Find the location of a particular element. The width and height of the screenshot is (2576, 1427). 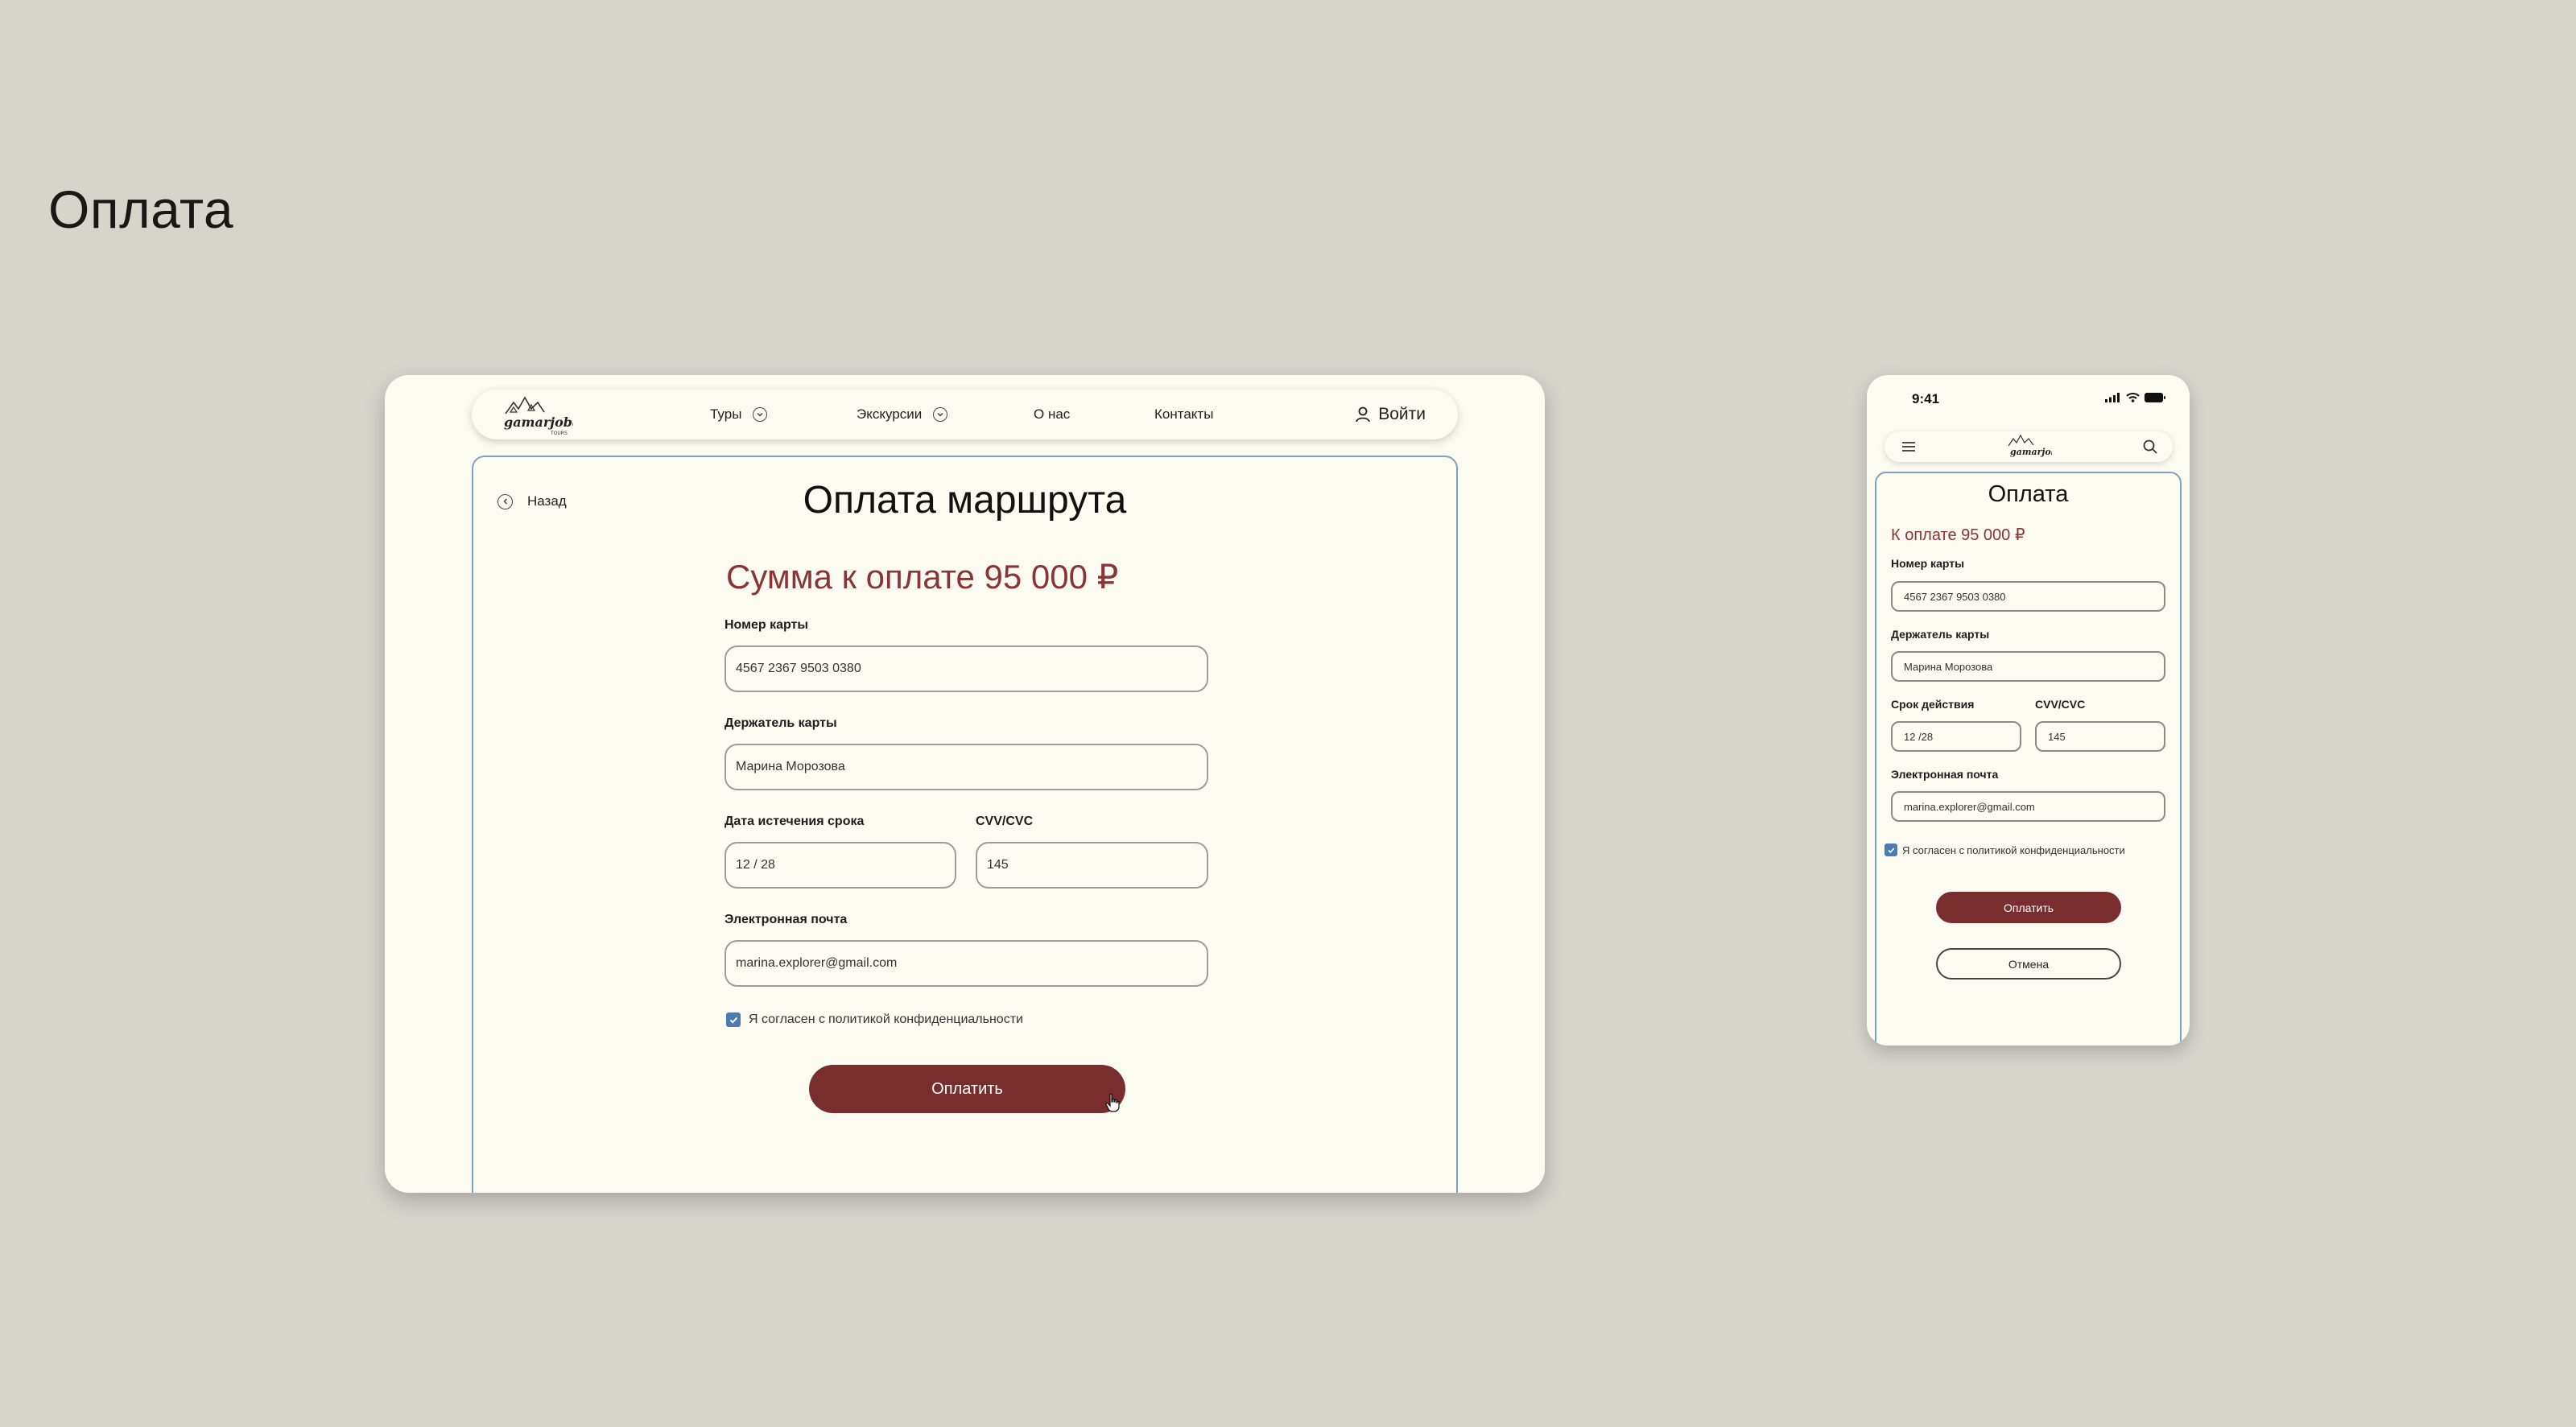

mobile-pay-button: Оплатить is located at coordinates (2028, 907).